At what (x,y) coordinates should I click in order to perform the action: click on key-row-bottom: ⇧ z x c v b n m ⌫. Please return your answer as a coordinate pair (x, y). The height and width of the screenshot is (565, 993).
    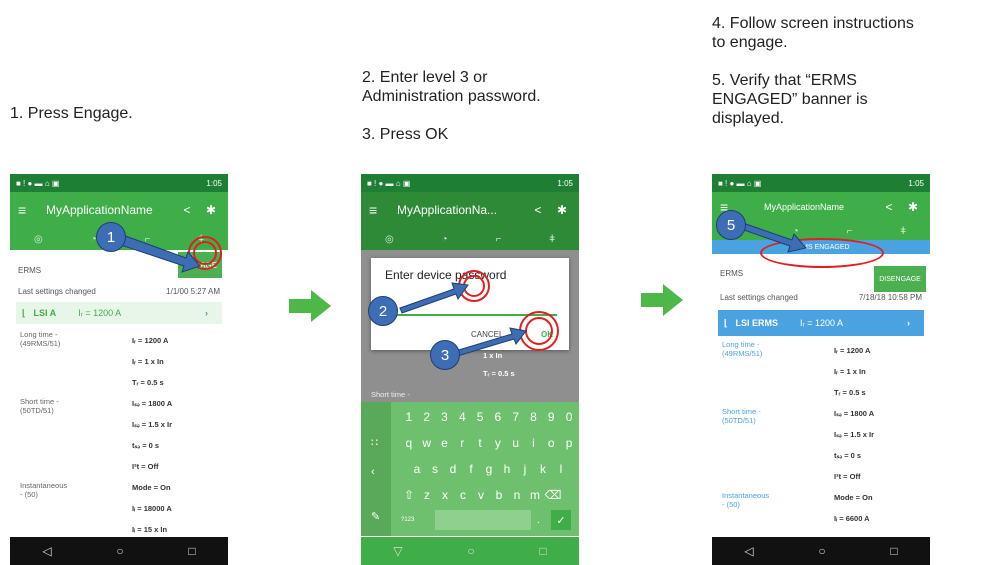
    Looking at the image, I should click on (490, 495).